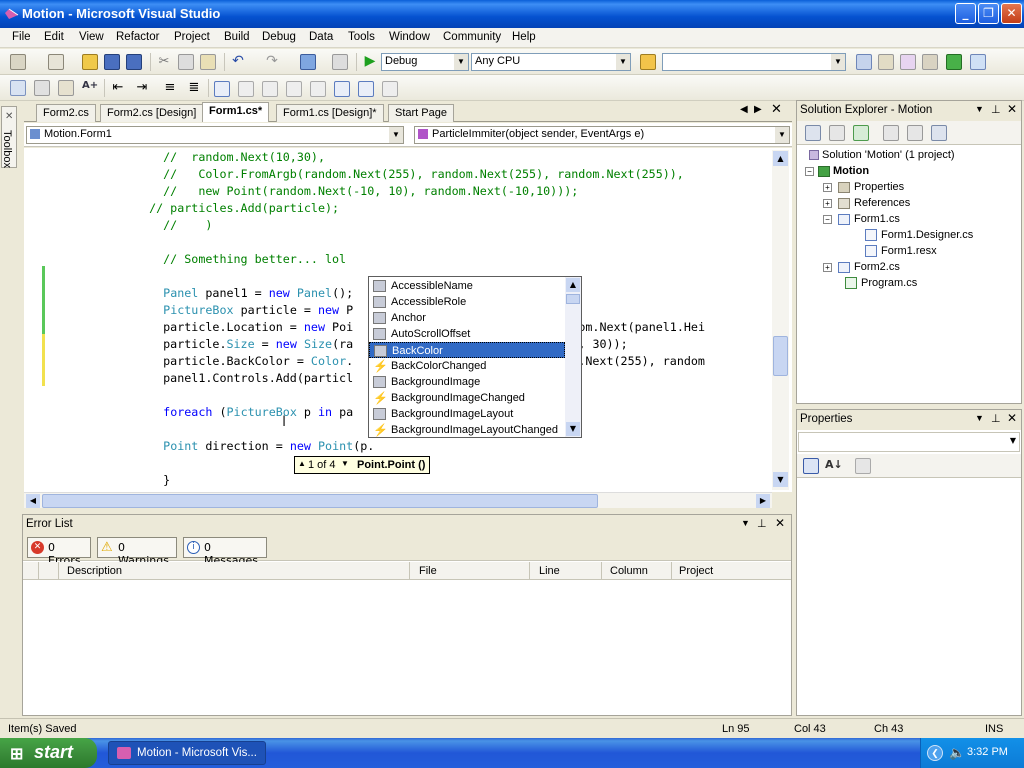  What do you see at coordinates (361, 37) in the screenshot?
I see `menu-tools: Tools` at bounding box center [361, 37].